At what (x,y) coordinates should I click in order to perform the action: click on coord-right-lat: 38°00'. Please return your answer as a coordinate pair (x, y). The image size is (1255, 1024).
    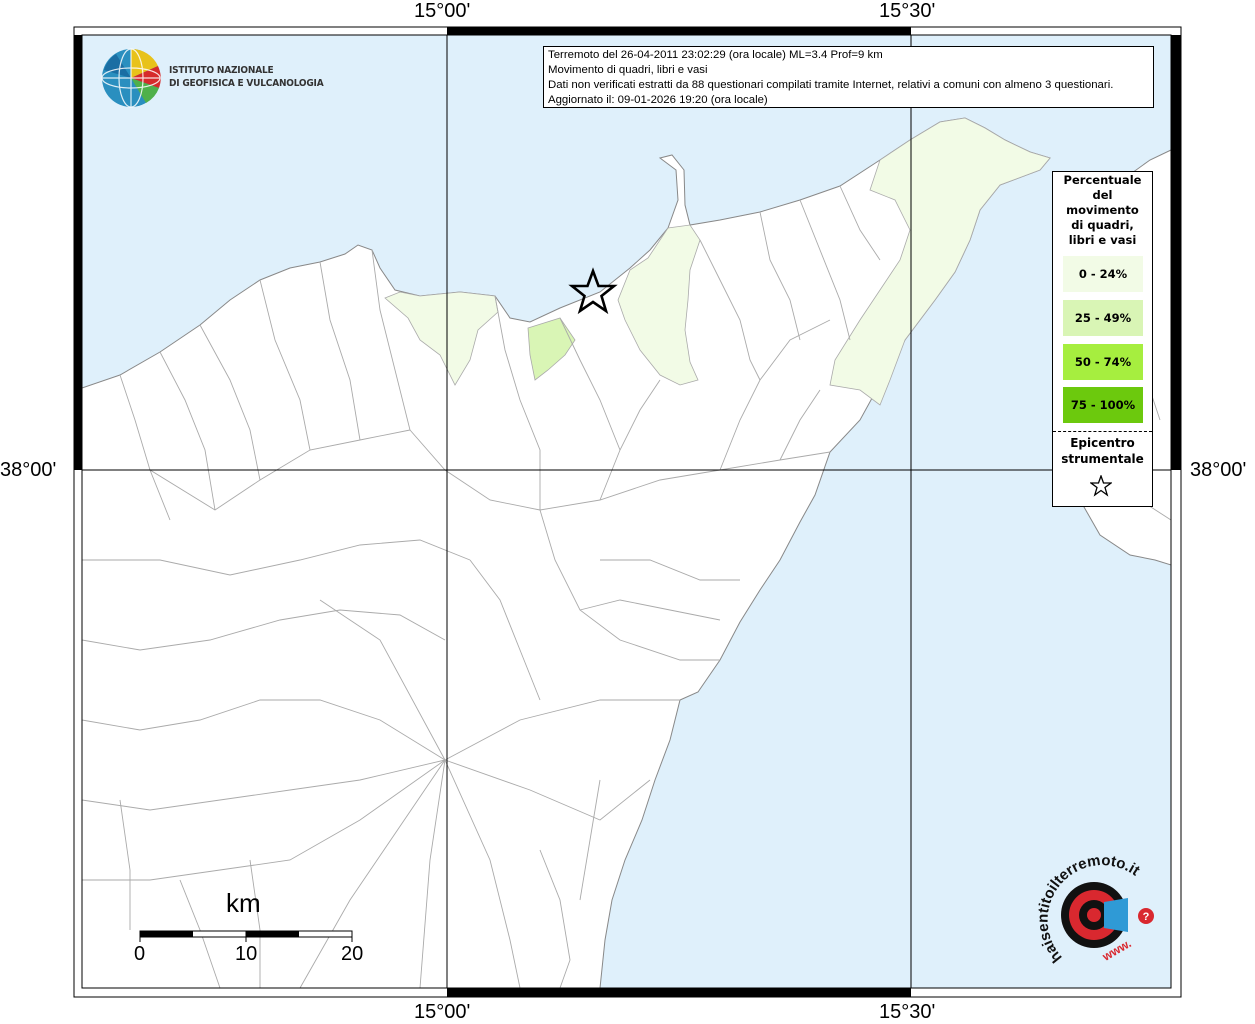
    Looking at the image, I should click on (1218, 470).